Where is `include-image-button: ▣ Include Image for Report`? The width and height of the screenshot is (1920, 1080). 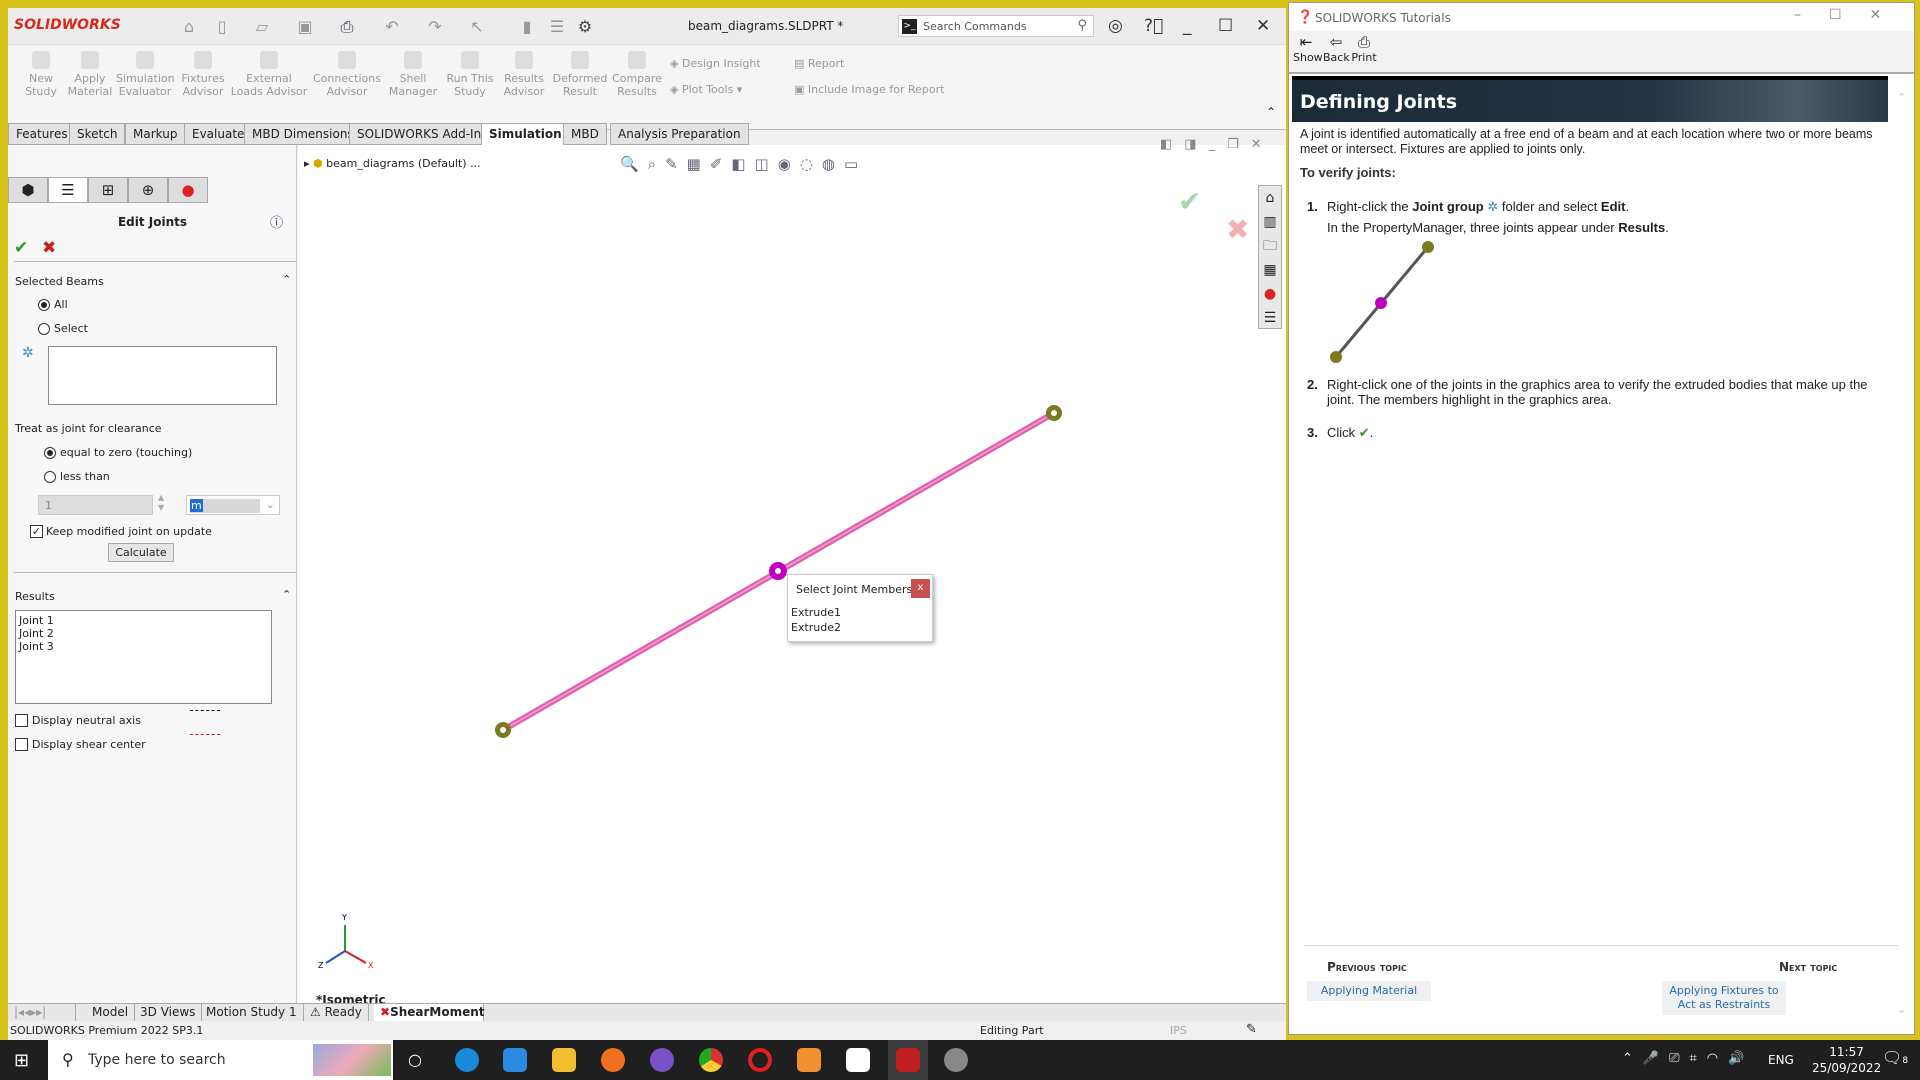 include-image-button: ▣ Include Image for Report is located at coordinates (869, 89).